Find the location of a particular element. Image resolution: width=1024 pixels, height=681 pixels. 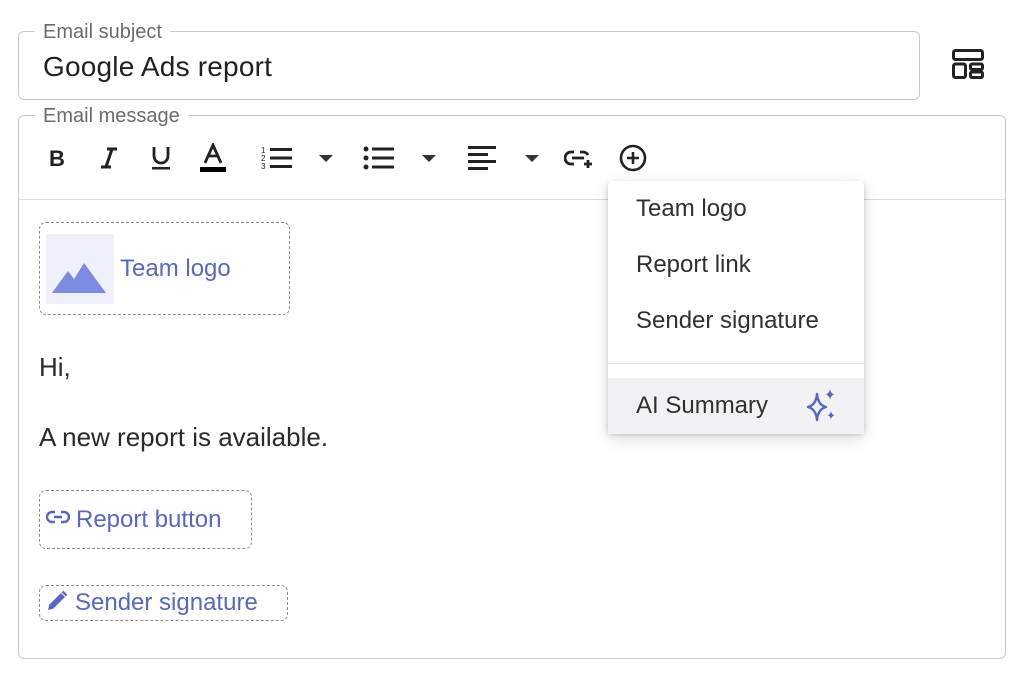

text-color-button is located at coordinates (213, 158).